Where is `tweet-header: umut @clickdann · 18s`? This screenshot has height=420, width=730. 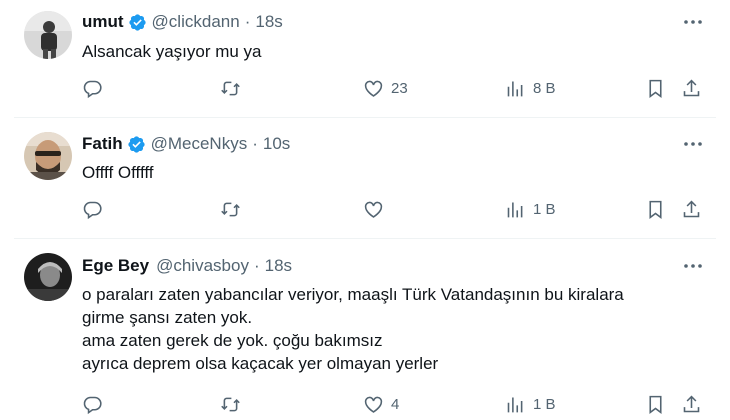
tweet-header: umut @clickdann · 18s is located at coordinates (182, 22).